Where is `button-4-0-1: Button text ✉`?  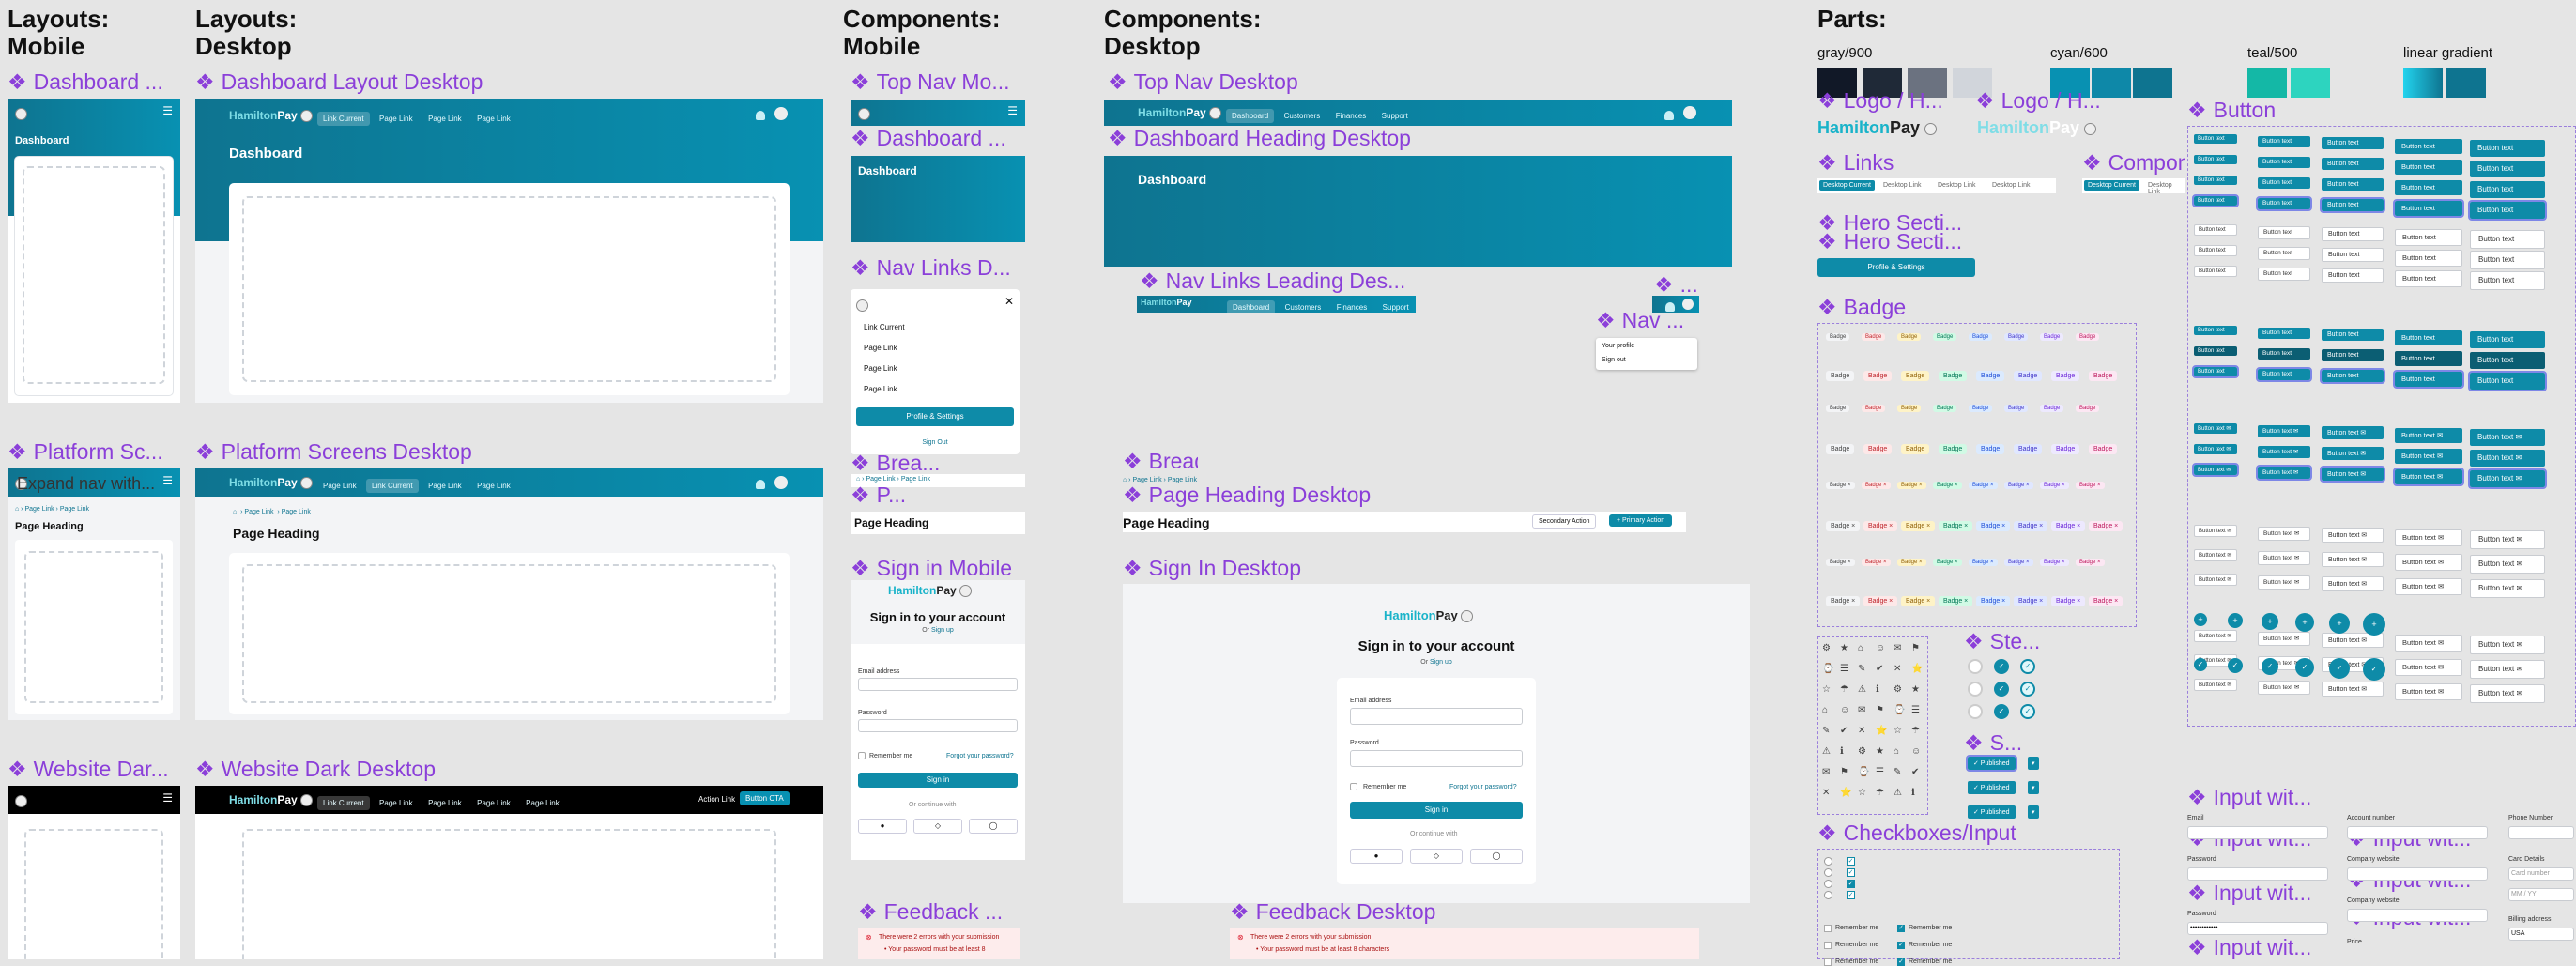
button-4-0-1: Button text ✉ is located at coordinates (2284, 534).